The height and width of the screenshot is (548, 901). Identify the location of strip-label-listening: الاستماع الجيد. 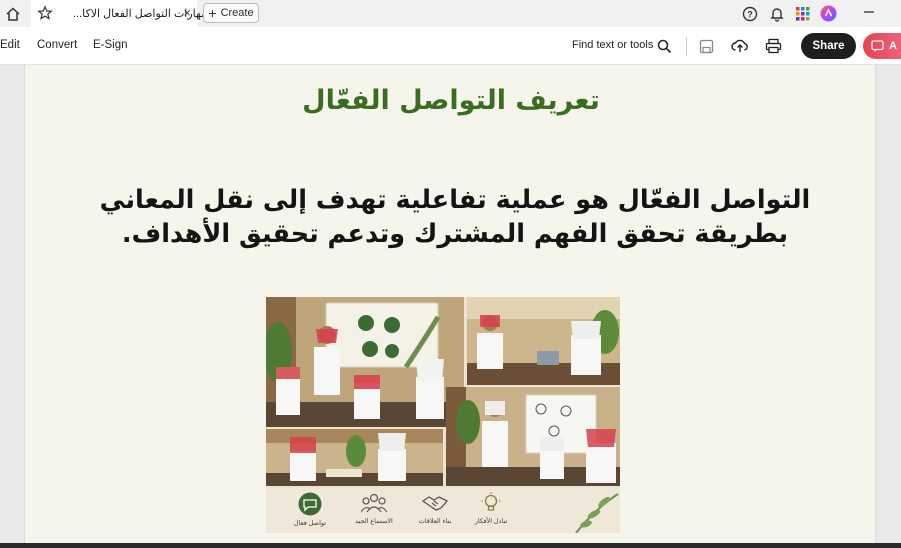
(374, 521).